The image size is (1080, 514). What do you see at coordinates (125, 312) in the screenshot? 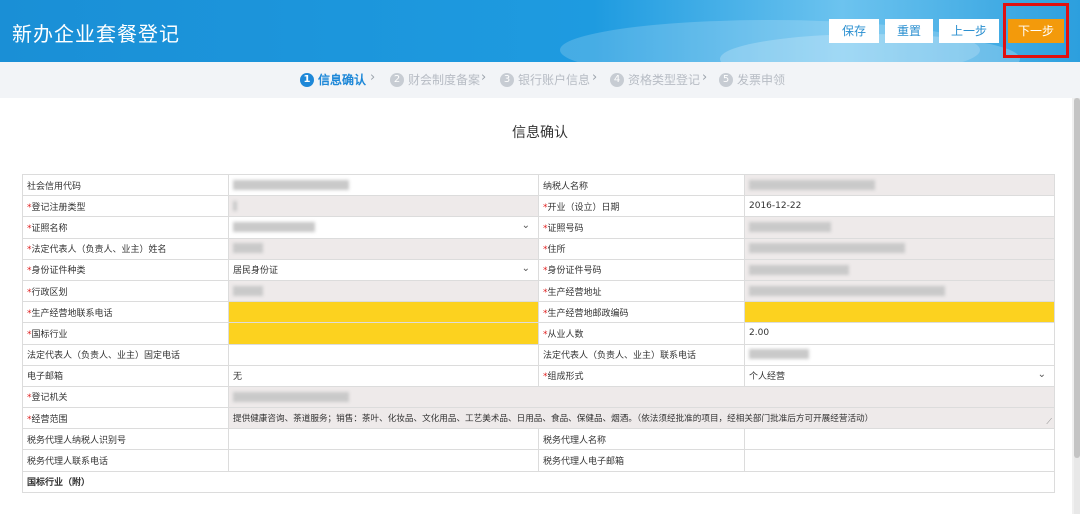
I see `field-label: *生产经营地联系电话` at bounding box center [125, 312].